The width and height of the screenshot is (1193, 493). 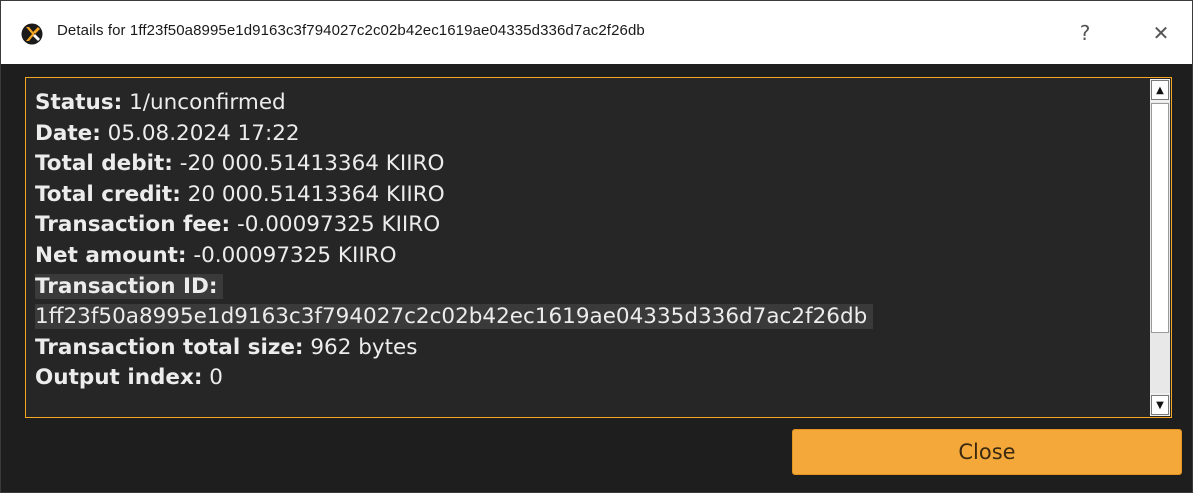 I want to click on scroll-thumb, so click(x=1160, y=218).